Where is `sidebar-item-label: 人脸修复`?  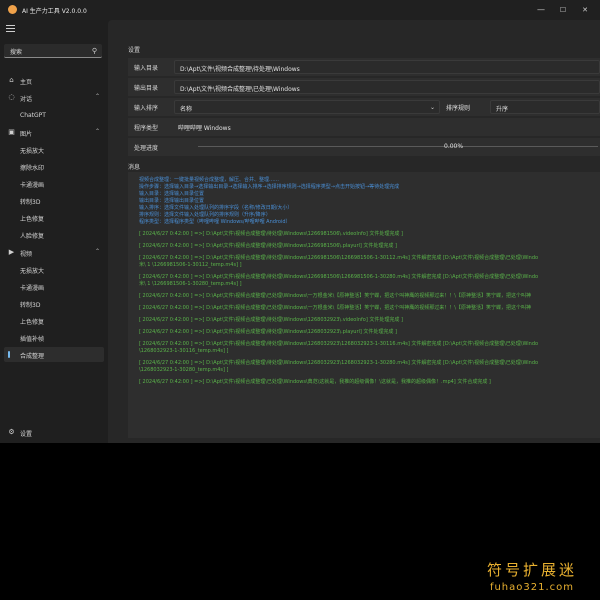
sidebar-item-label: 人脸修复 is located at coordinates (32, 236).